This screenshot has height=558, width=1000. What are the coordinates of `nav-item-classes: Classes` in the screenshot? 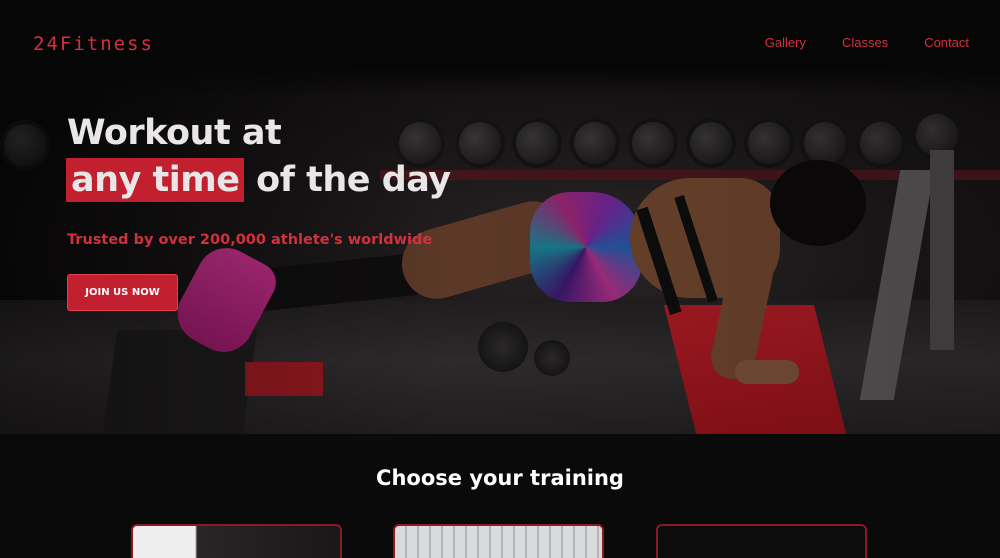 It's located at (865, 42).